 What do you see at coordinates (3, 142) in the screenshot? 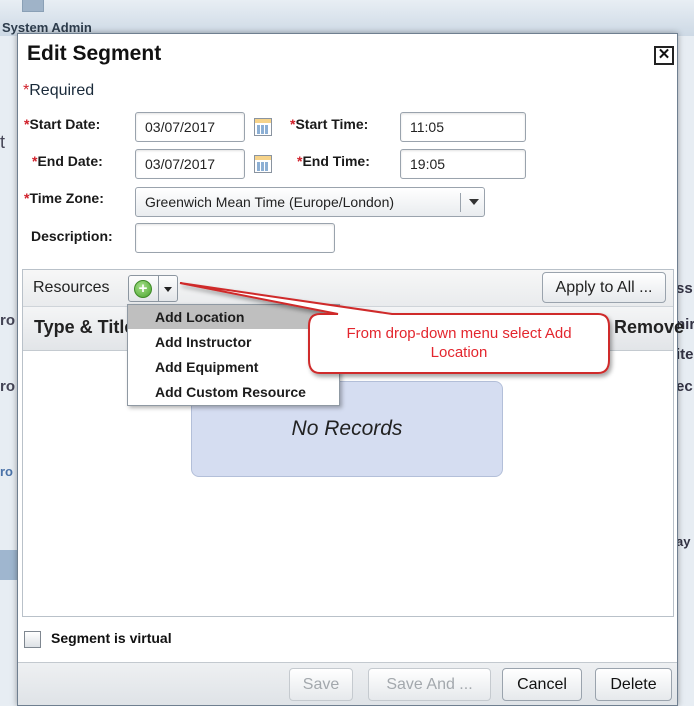
I see `bg-fragment: t` at bounding box center [3, 142].